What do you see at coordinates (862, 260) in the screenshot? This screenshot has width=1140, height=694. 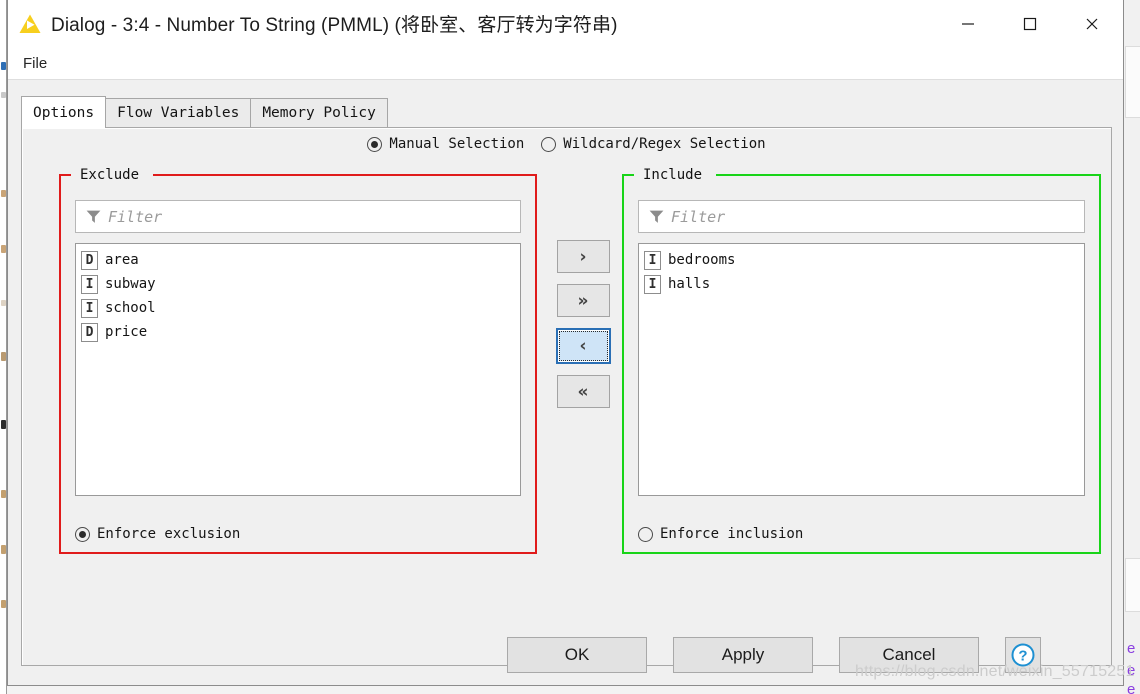 I see `list-item: I bedrooms` at bounding box center [862, 260].